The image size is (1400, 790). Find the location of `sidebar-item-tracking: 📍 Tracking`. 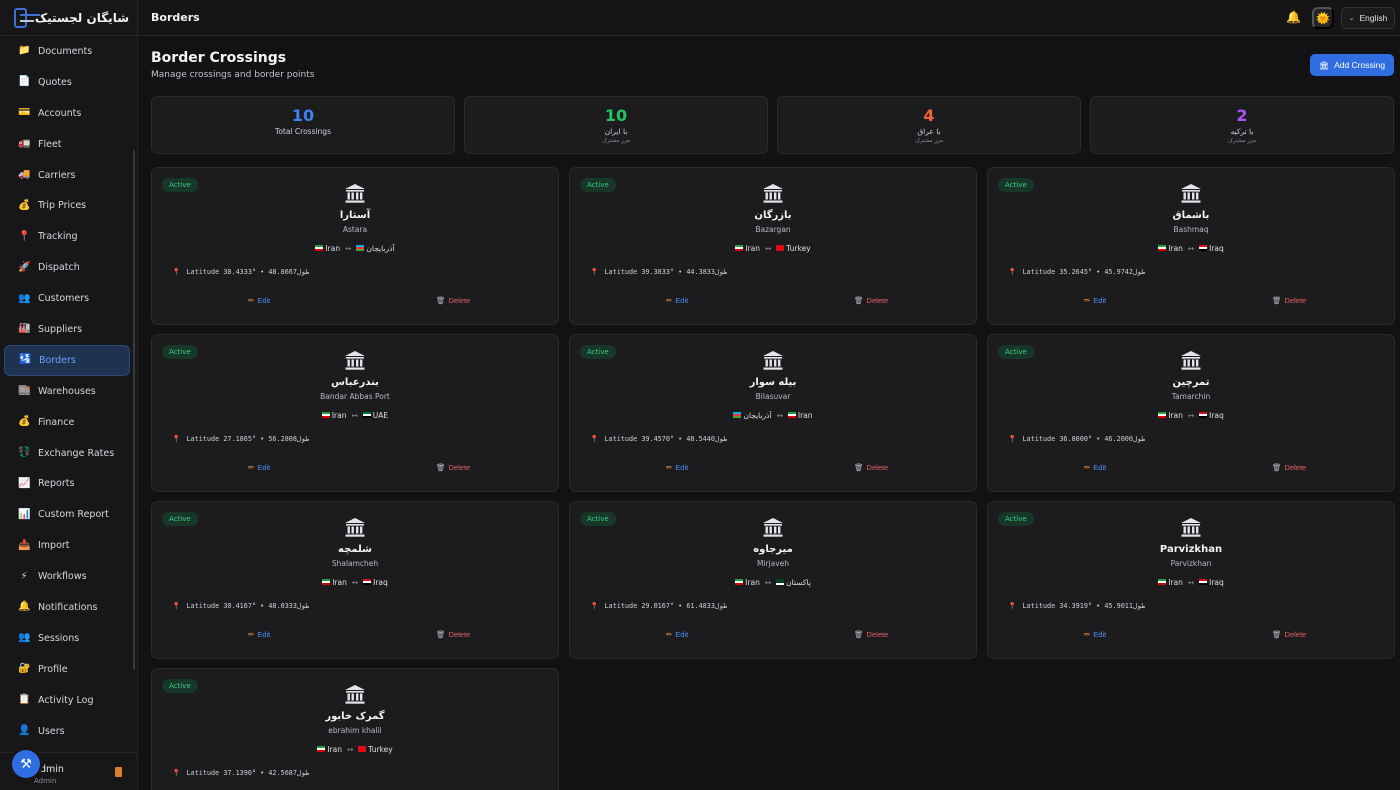

sidebar-item-tracking: 📍 Tracking is located at coordinates (67, 236).